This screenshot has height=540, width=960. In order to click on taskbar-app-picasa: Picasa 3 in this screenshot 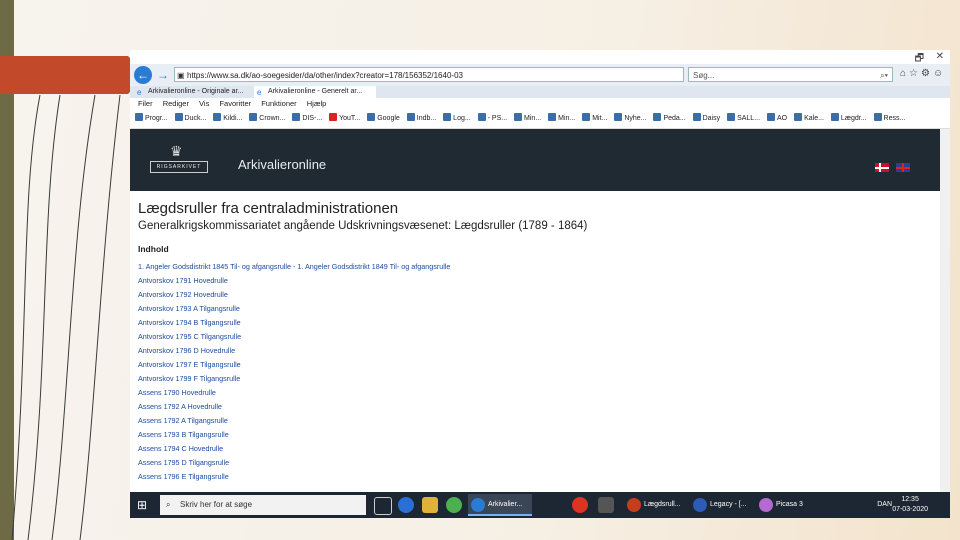, I will do `click(786, 505)`.